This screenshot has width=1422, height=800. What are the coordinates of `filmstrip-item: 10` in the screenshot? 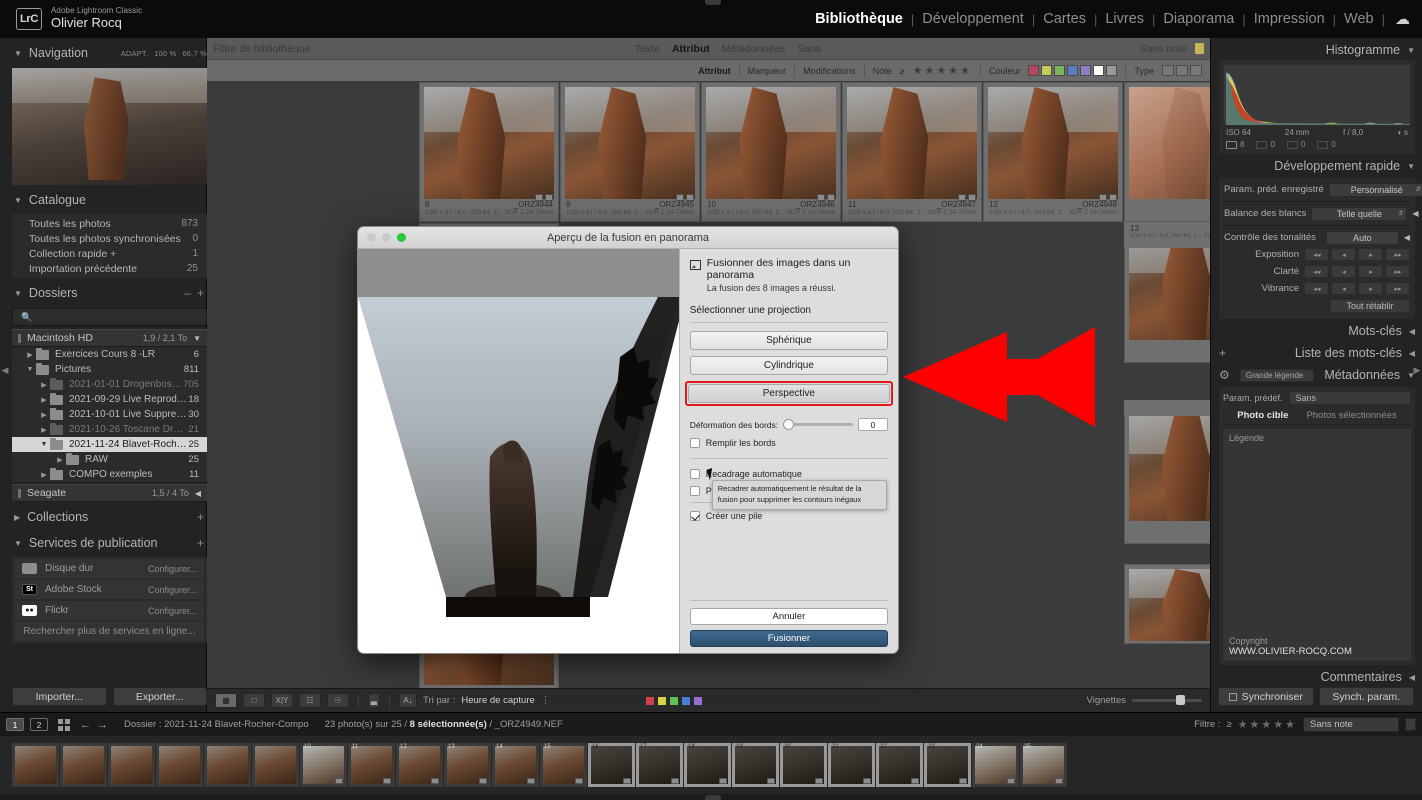 It's located at (323, 765).